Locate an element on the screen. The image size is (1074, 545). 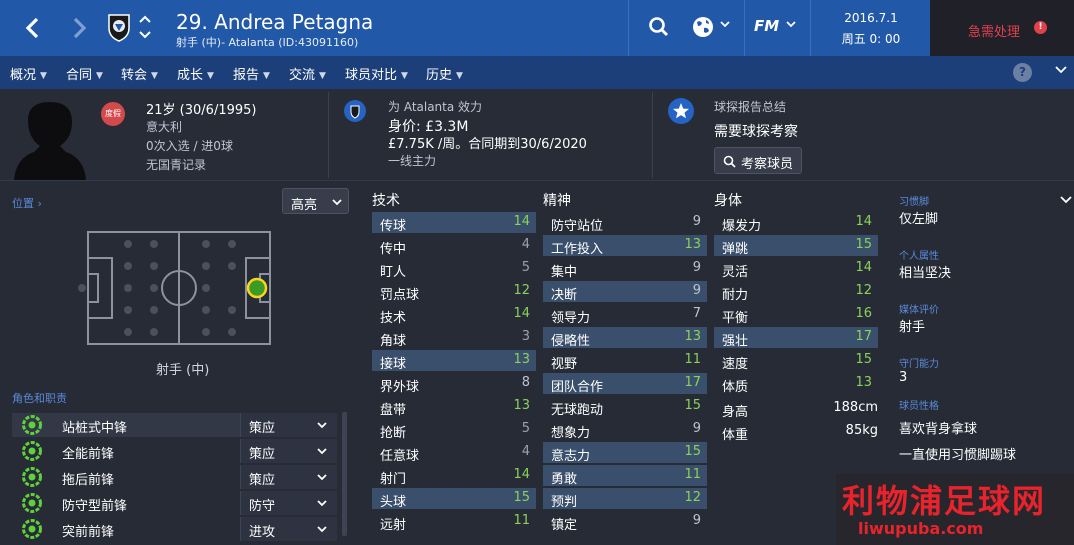
attribute-row: 体质 13 is located at coordinates (796, 384).